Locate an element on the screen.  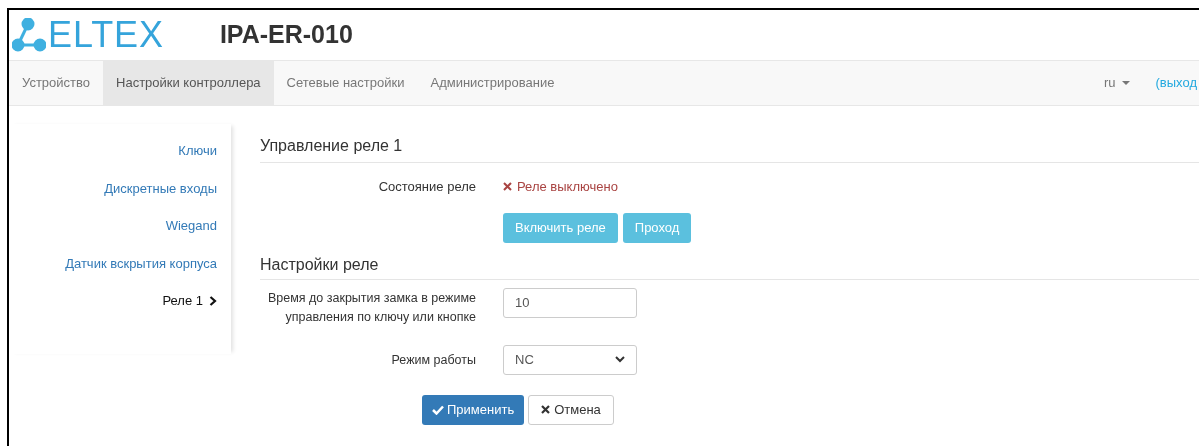
sidebar-item: Датчик вскрытия корпуса is located at coordinates (141, 263).